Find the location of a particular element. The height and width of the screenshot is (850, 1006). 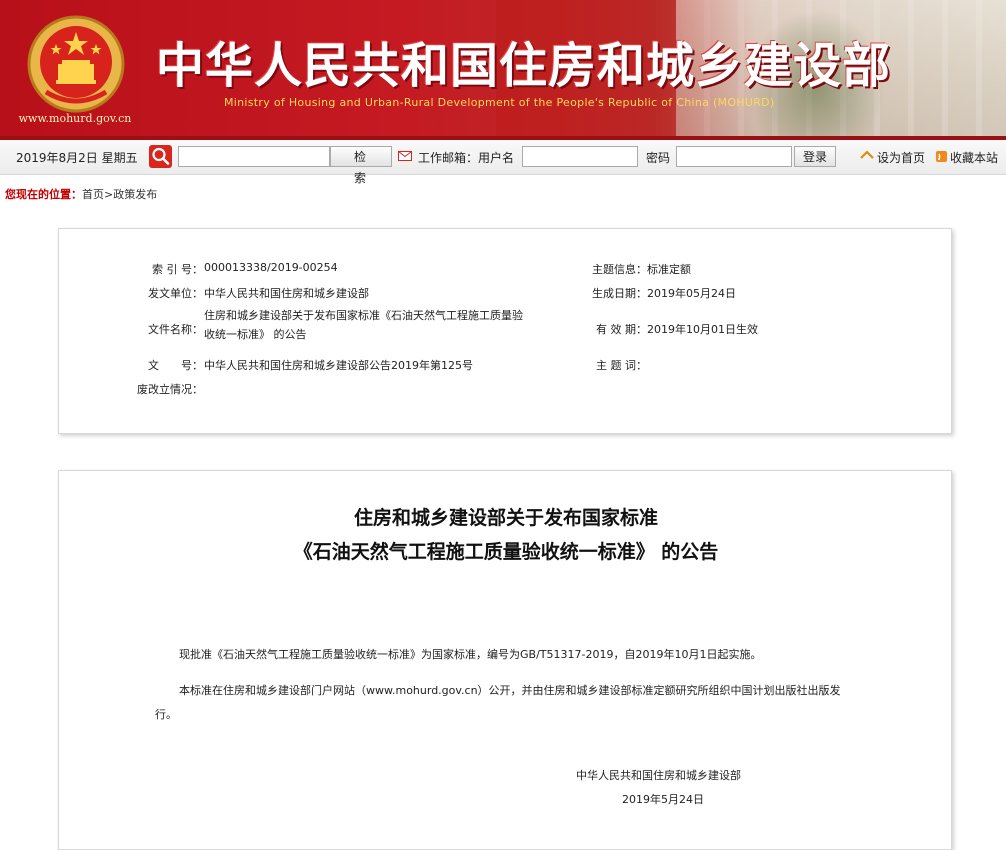

index-value: 000013338/2019-00254 is located at coordinates (271, 267).